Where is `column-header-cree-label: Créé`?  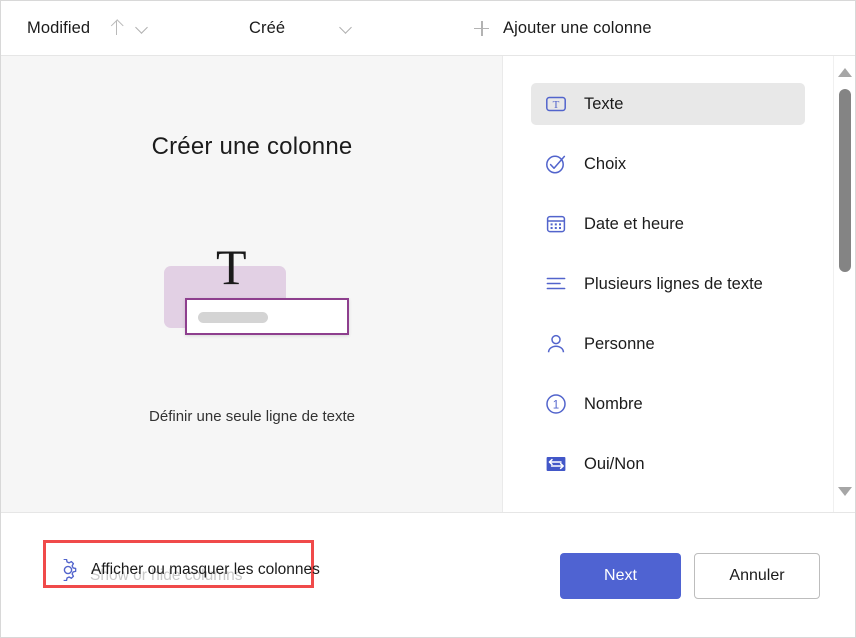
column-header-cree-label: Créé is located at coordinates (267, 27).